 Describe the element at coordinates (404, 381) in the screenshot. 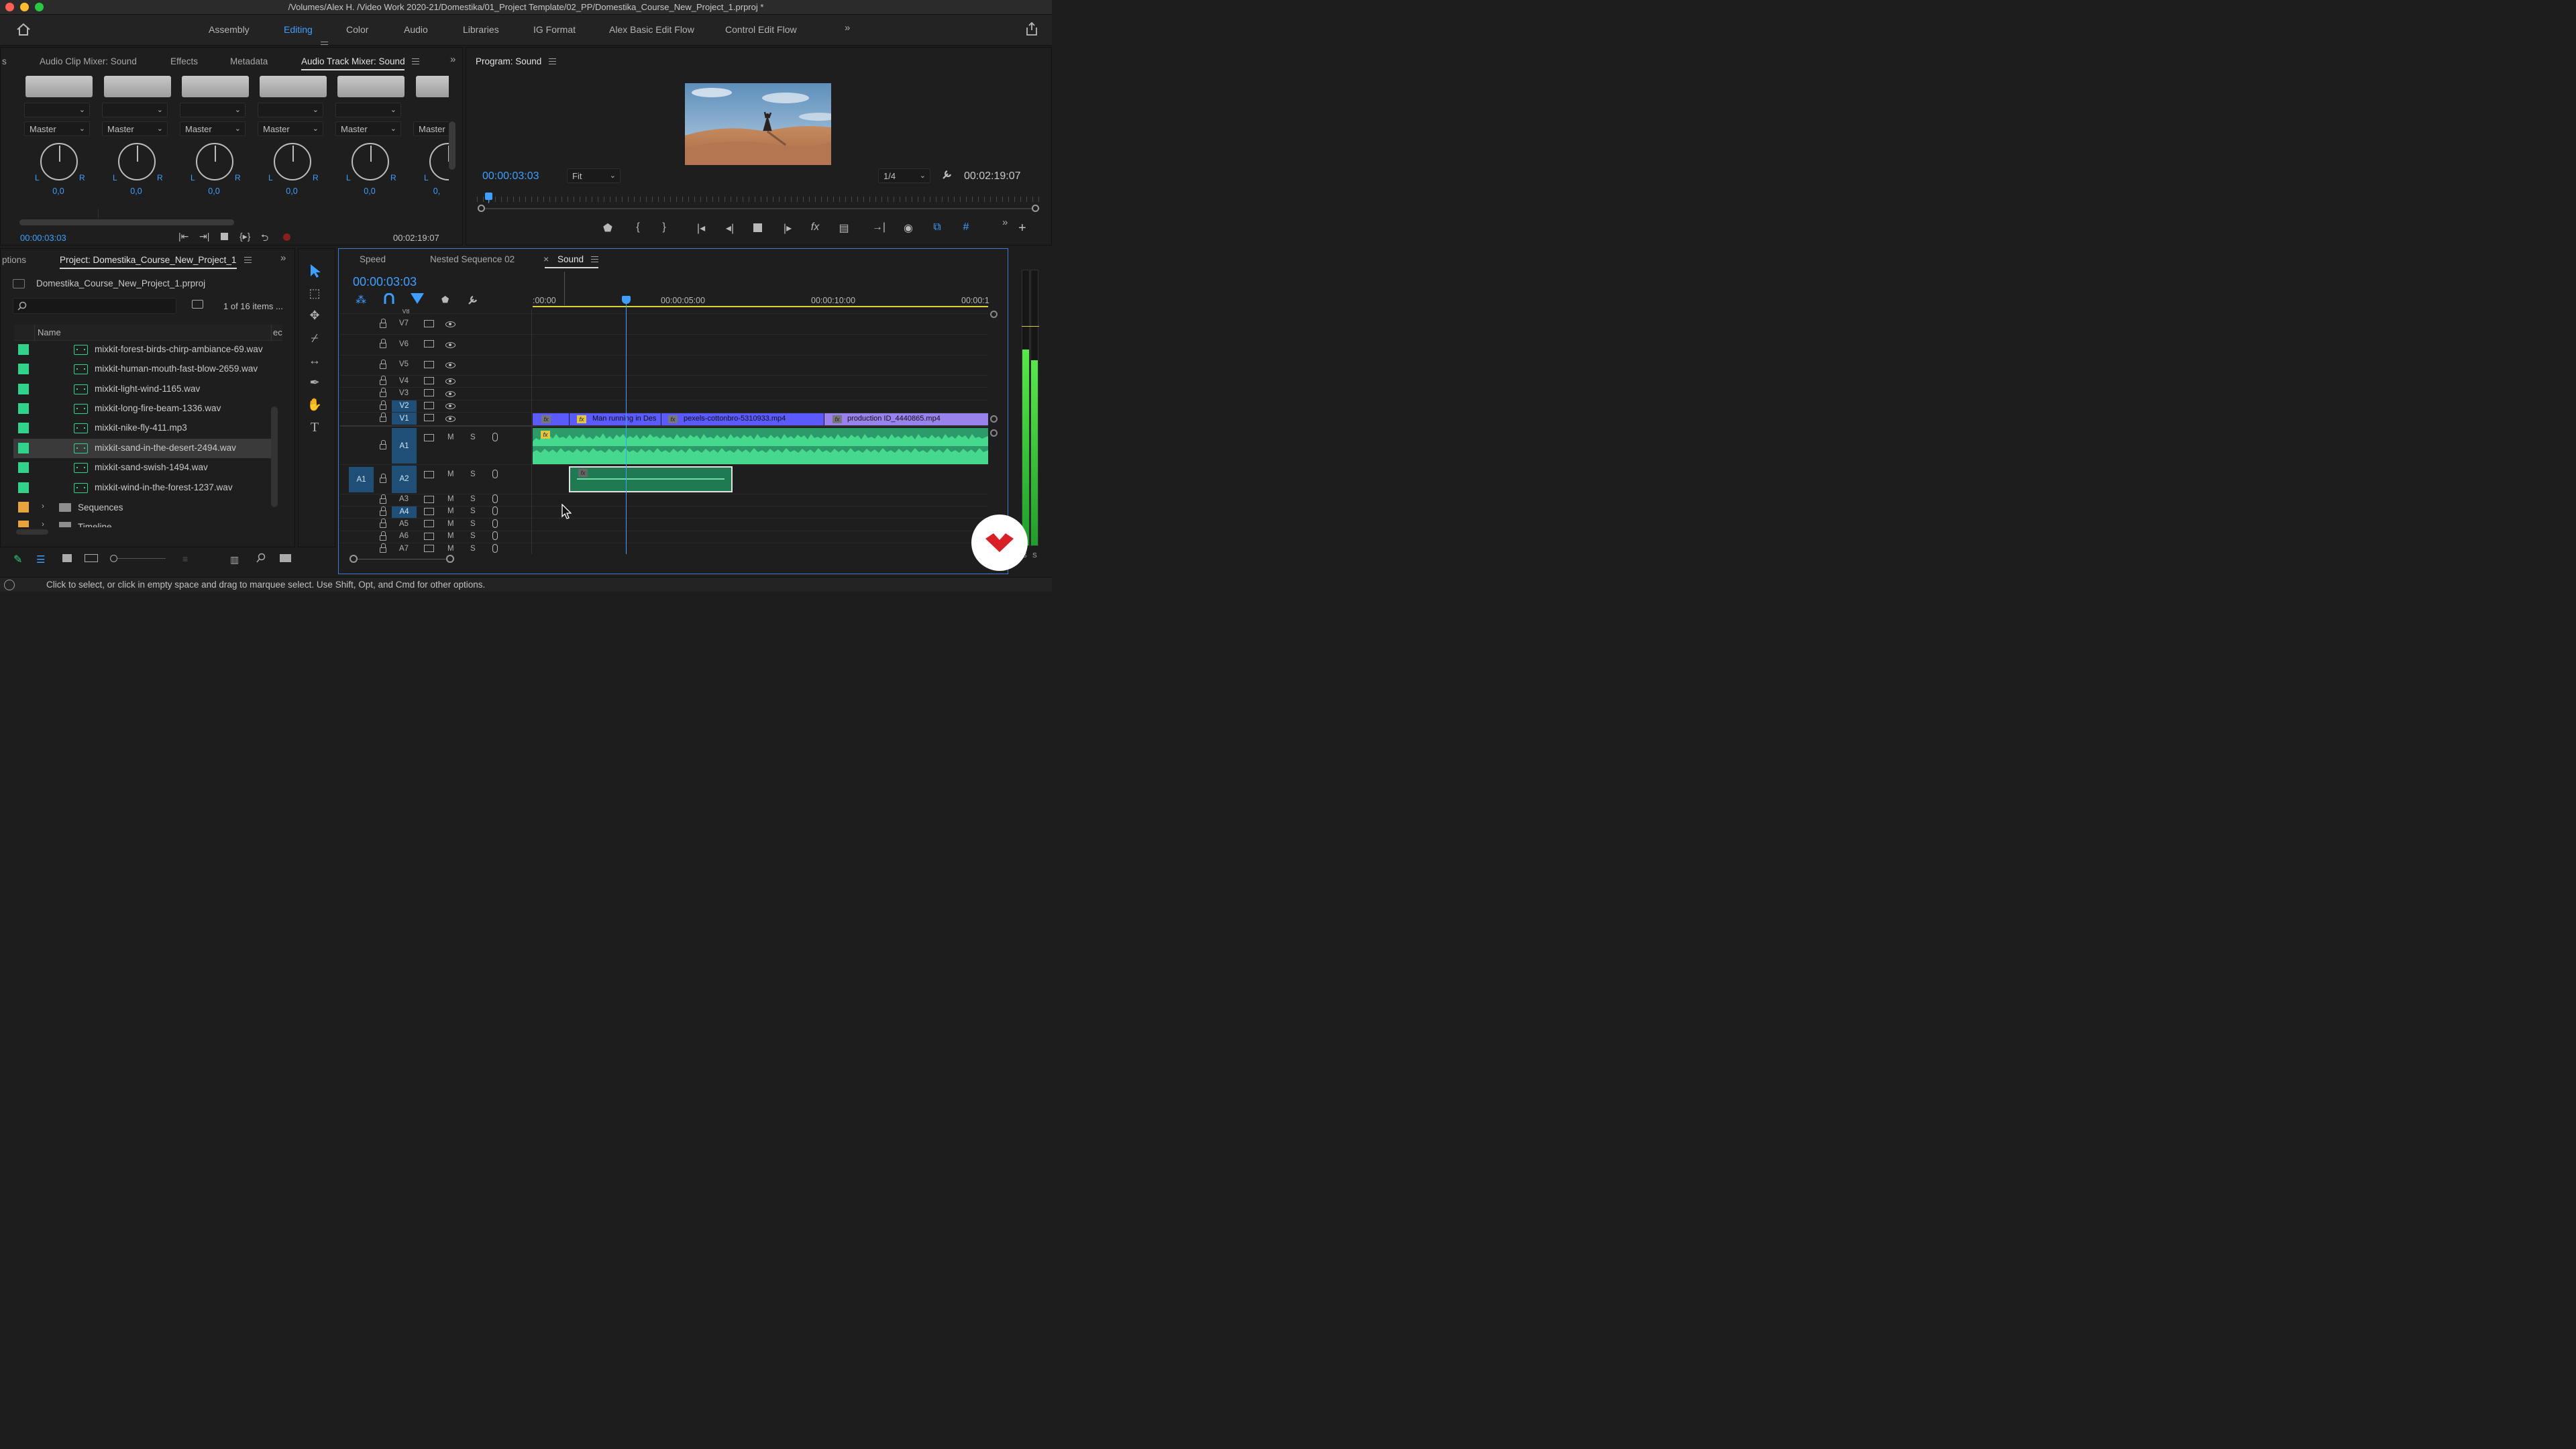

I see `track-label-v4: V4` at that location.